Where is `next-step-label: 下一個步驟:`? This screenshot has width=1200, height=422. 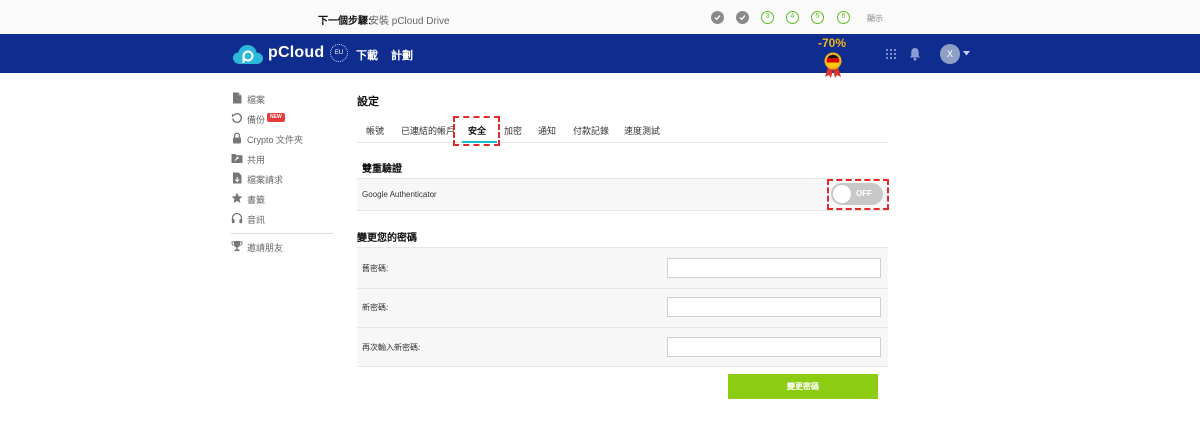 next-step-label: 下一個步驟: is located at coordinates (345, 21).